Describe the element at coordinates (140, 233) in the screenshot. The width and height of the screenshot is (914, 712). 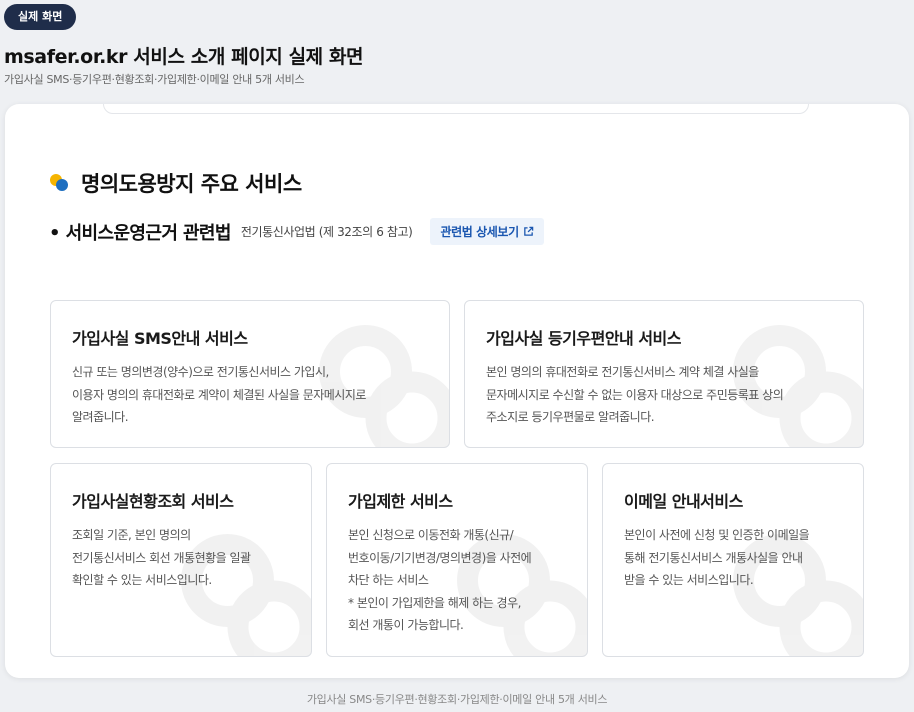
I see `legal-basis-label: • 서비스운영근거 관련법` at that location.